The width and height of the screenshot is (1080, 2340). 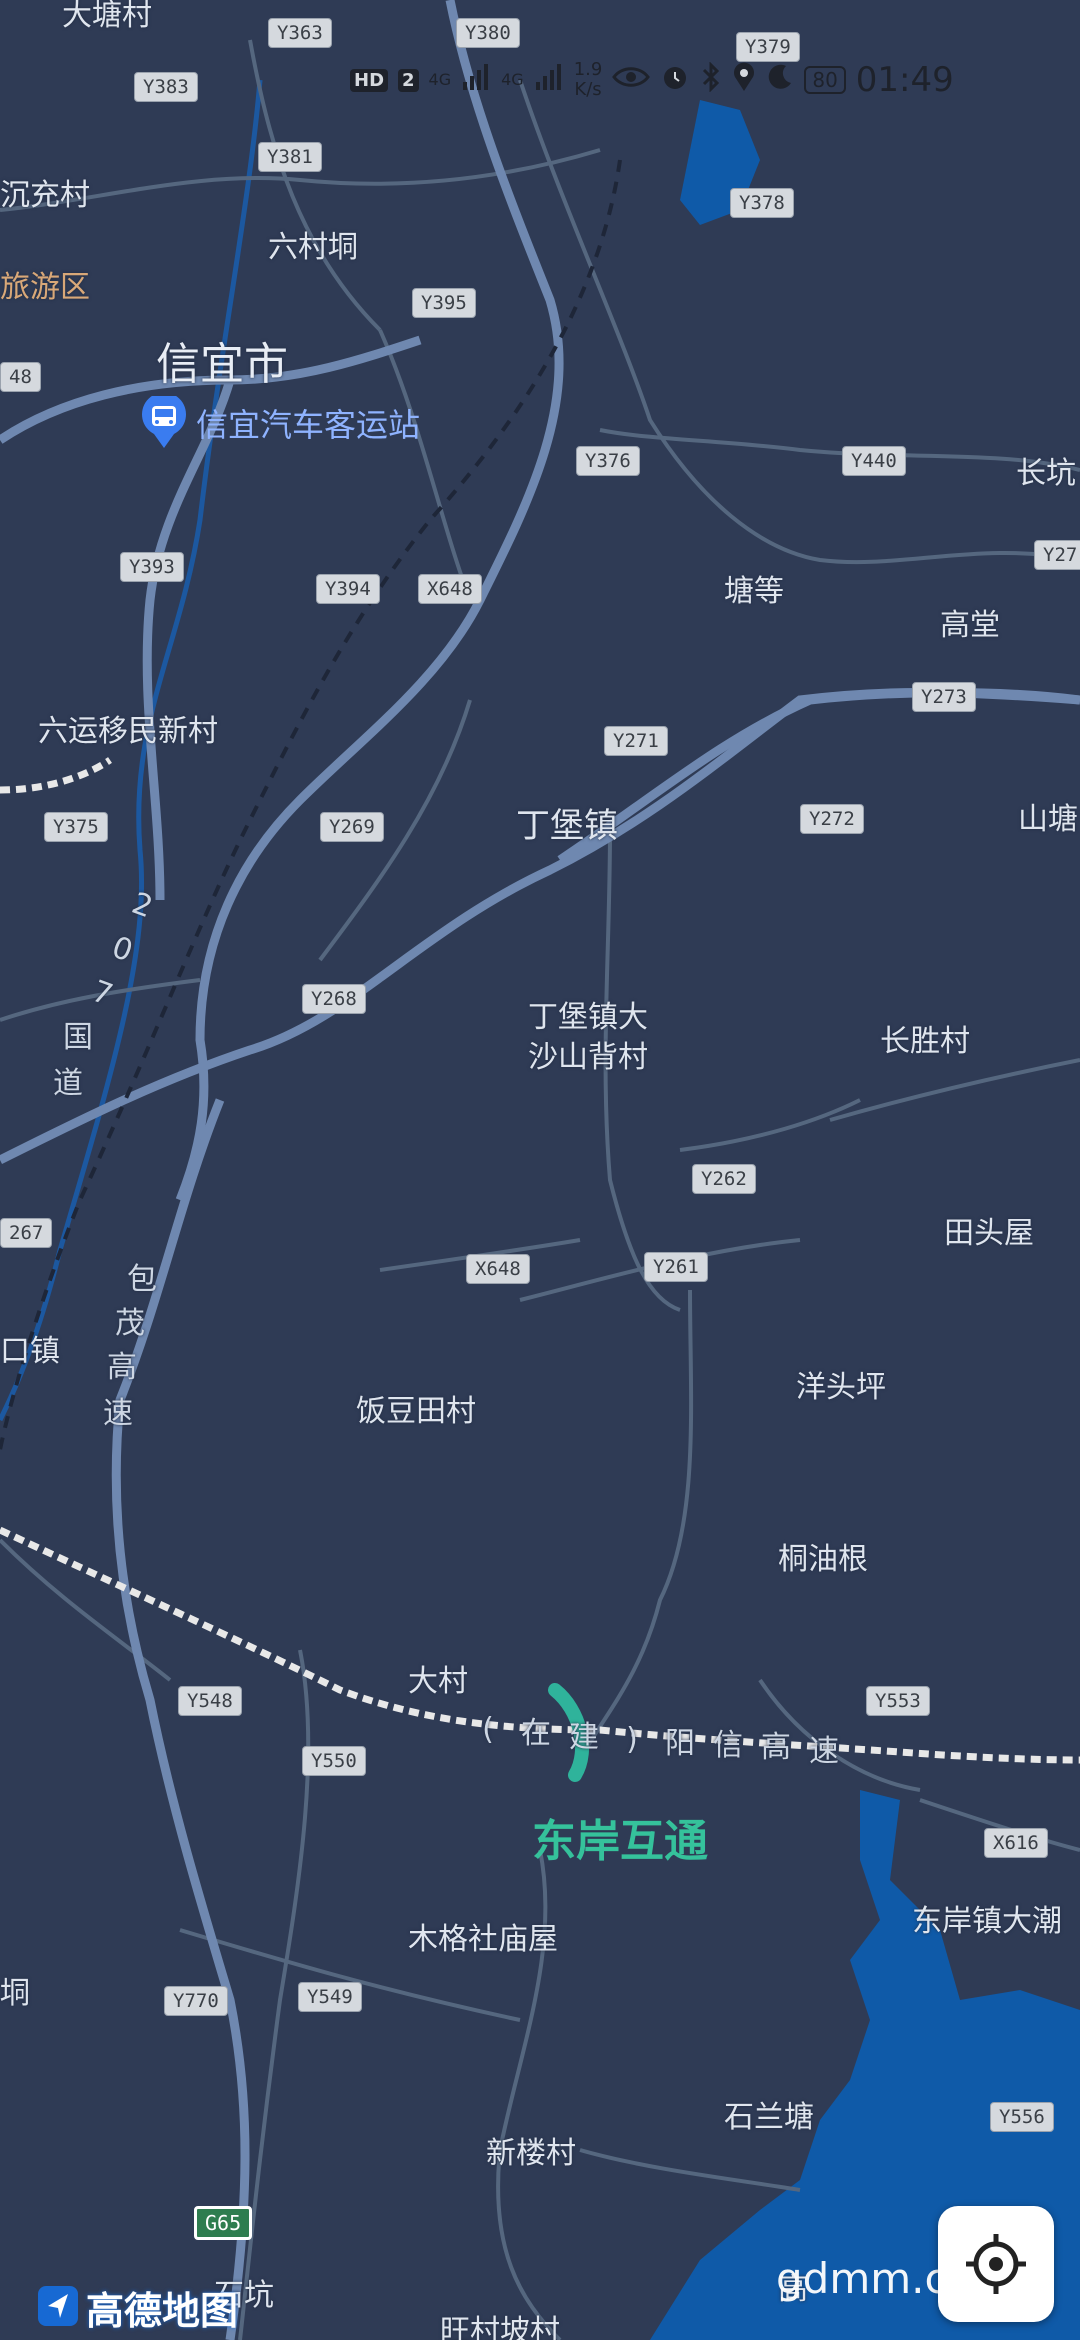 What do you see at coordinates (330, 1997) in the screenshot?
I see `road-shield: Y549` at bounding box center [330, 1997].